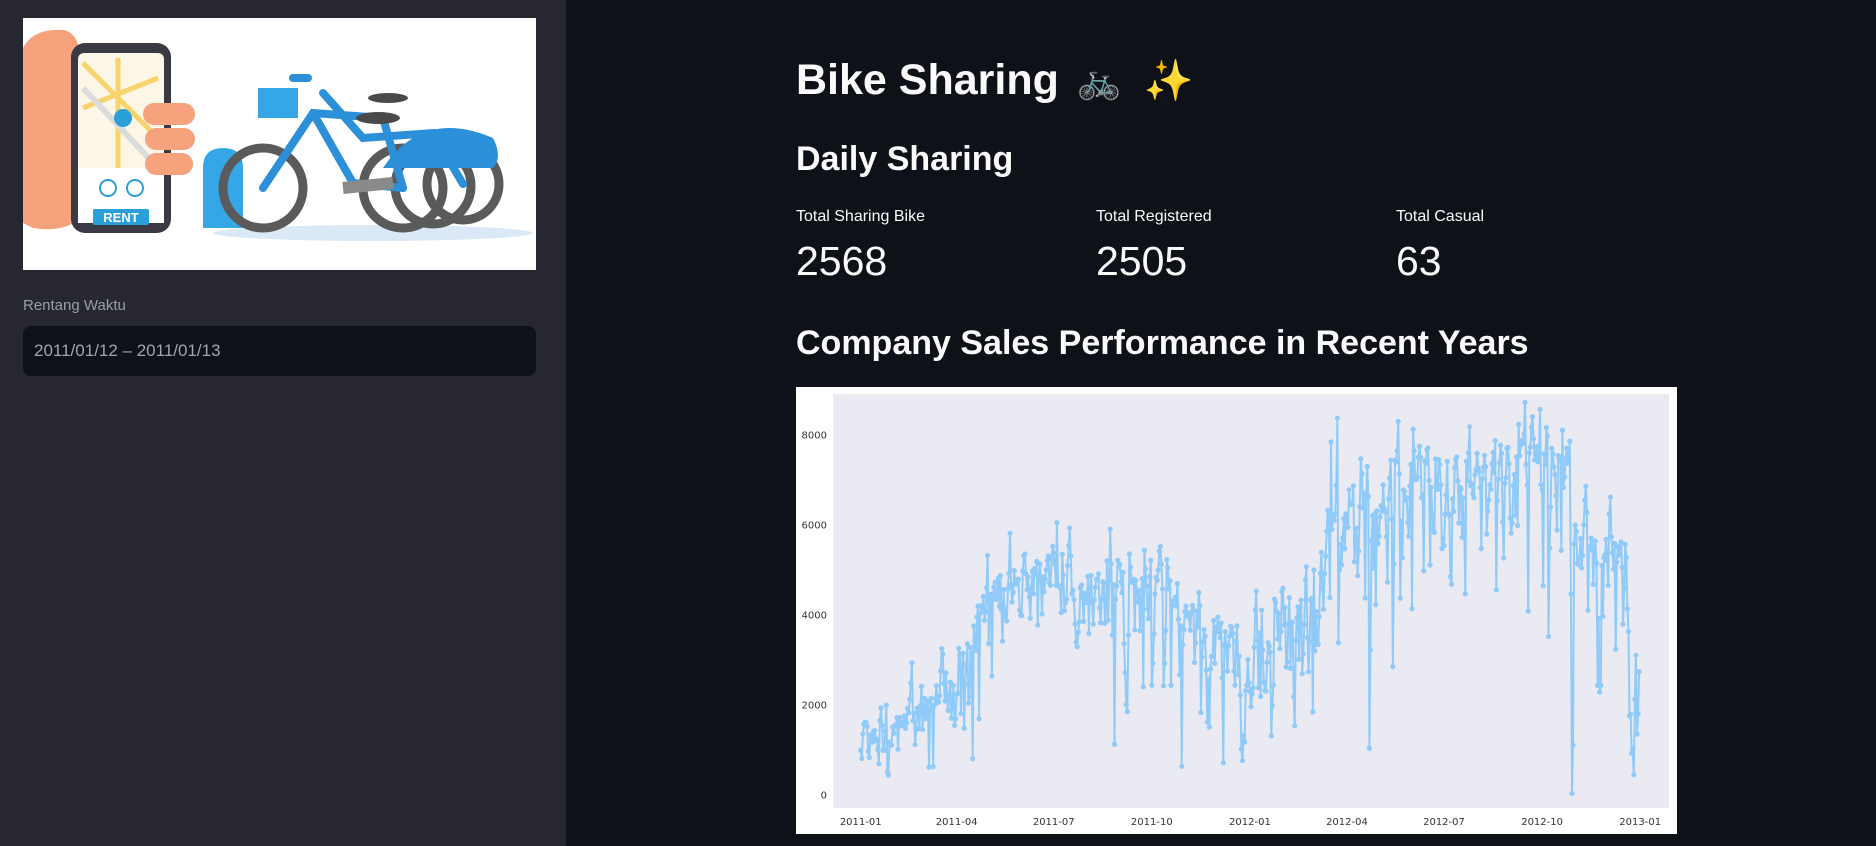 The image size is (1876, 846). I want to click on daily-sharing-heading: Daily Sharing, so click(905, 159).